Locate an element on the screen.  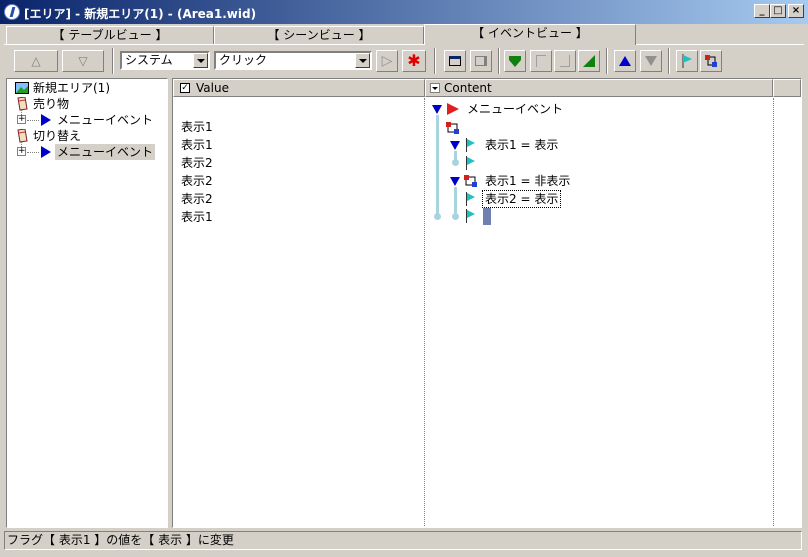
indent-right-button is located at coordinates (565, 61).